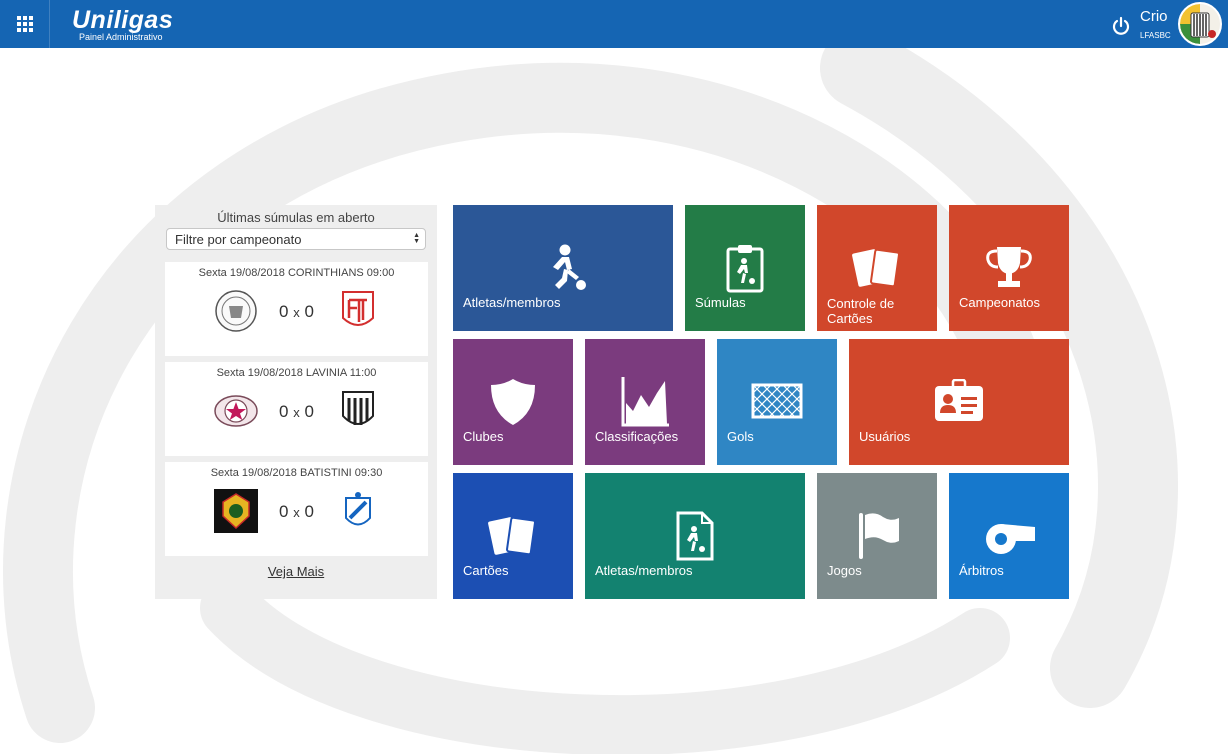 This screenshot has height=754, width=1228. I want to click on shield-icon, so click(513, 402).